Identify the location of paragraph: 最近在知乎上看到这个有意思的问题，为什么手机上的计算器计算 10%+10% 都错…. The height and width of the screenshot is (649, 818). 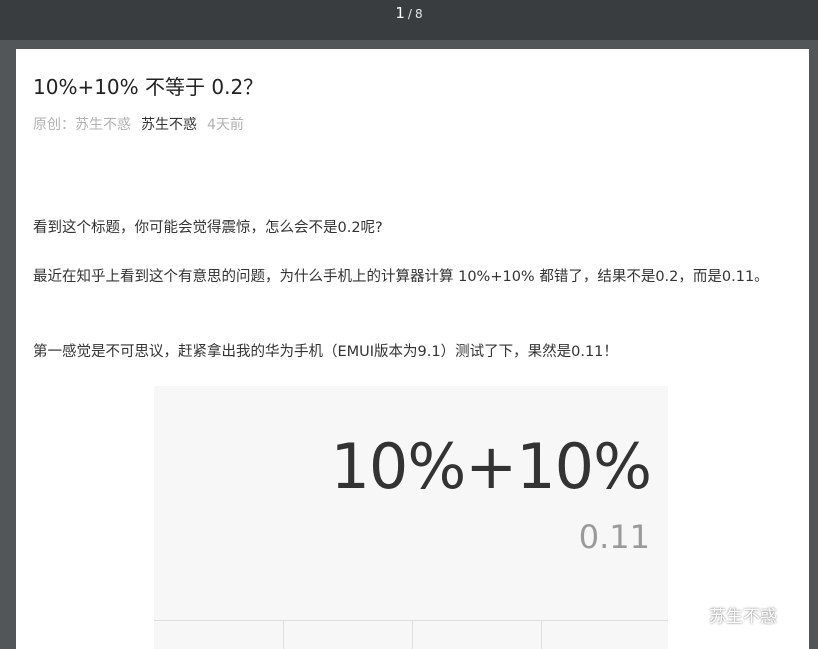
(401, 277).